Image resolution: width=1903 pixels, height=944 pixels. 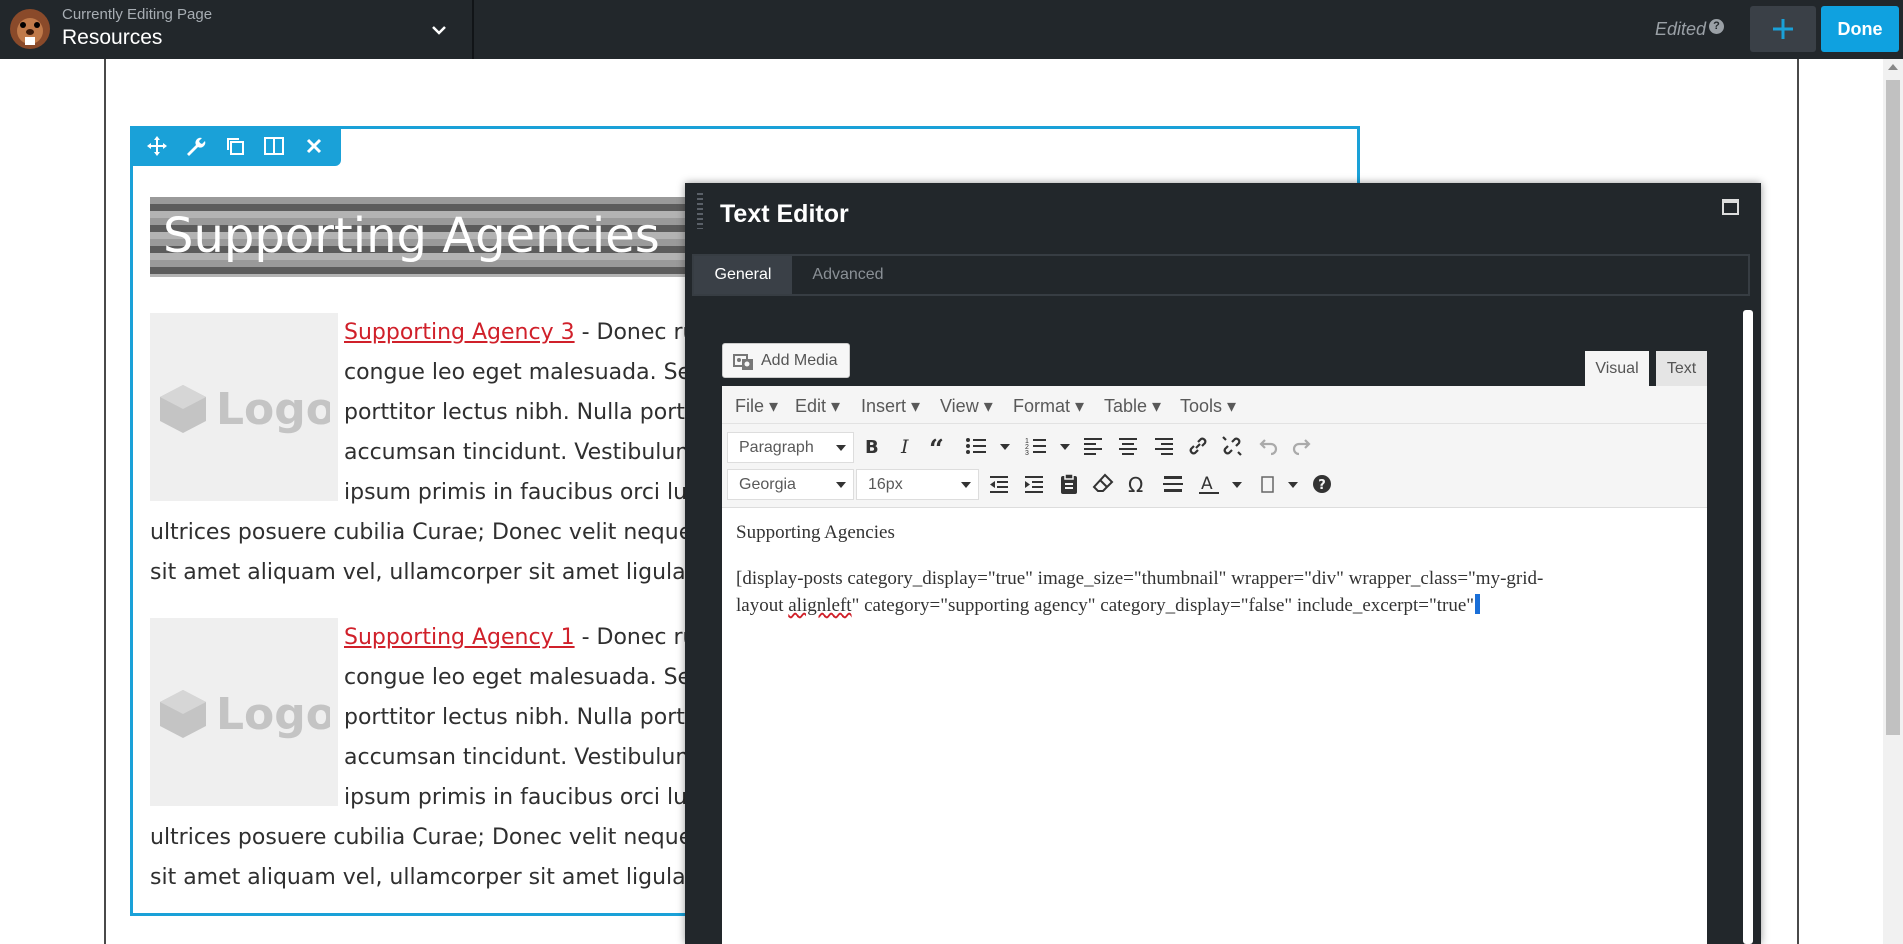 I want to click on svg-text: I, so click(x=904, y=447).